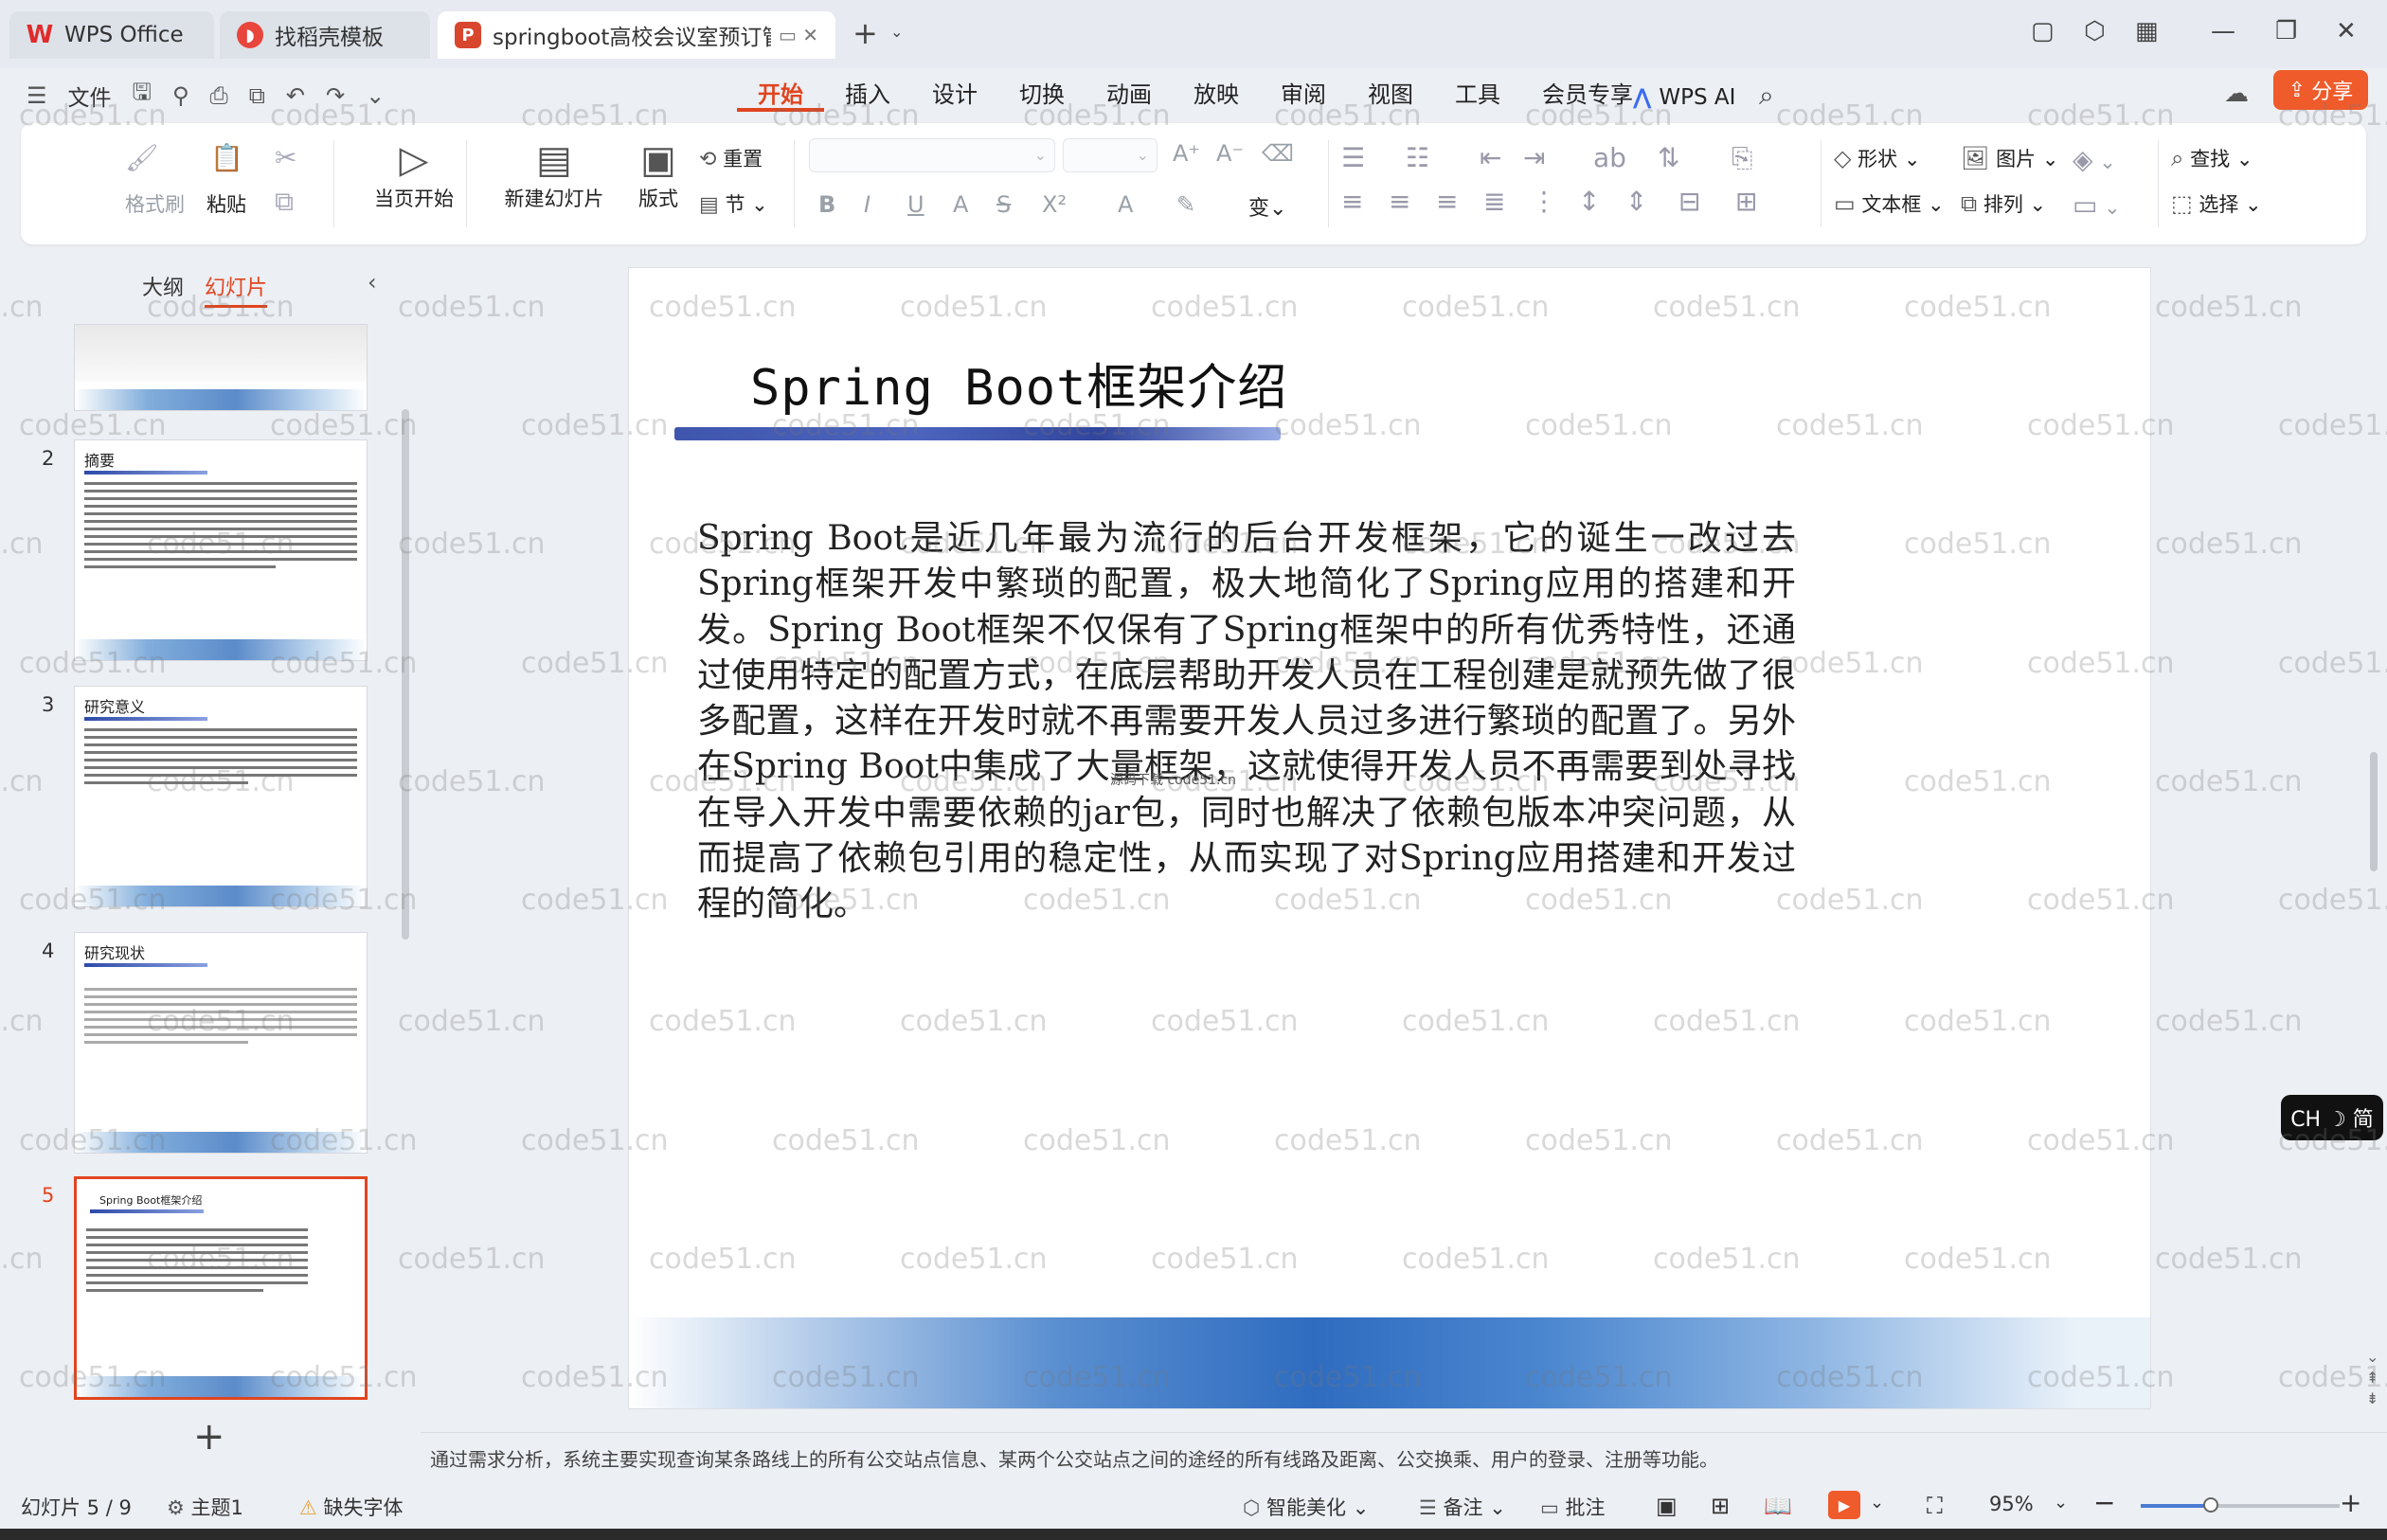 Image resolution: width=2387 pixels, height=1540 pixels. I want to click on font-color-icon: A, so click(1125, 204).